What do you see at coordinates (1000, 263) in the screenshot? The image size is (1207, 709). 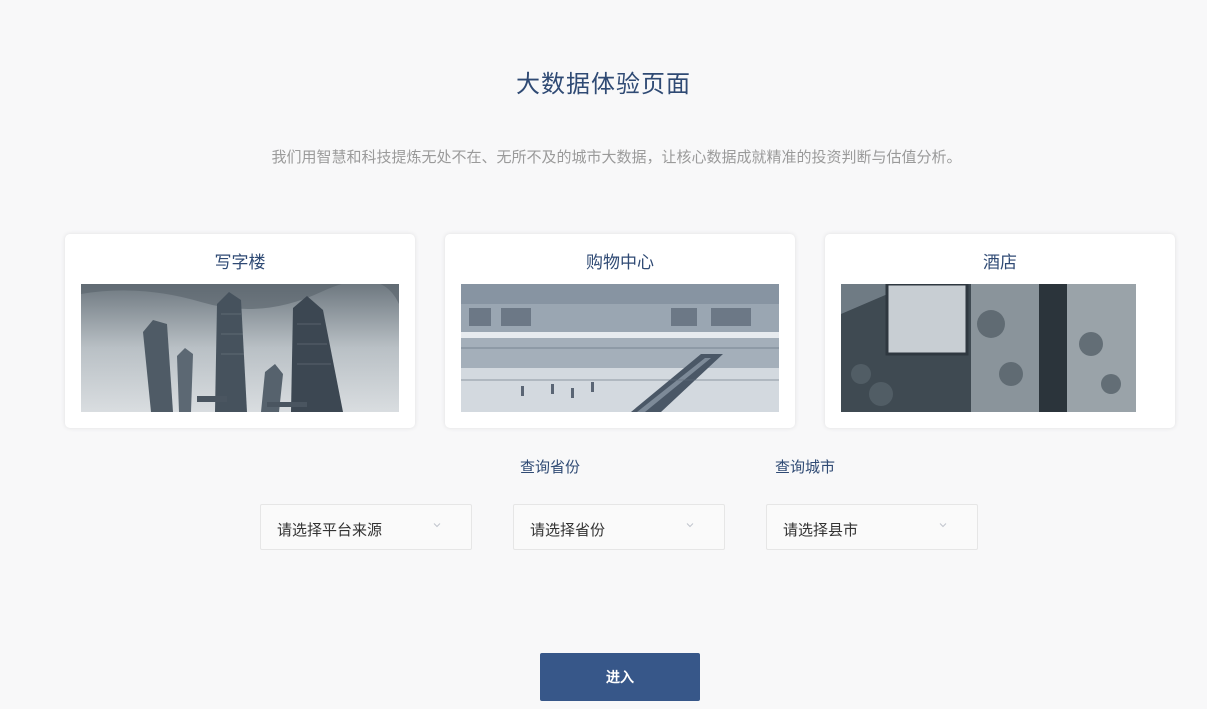 I see `card-hotel-title: 酒店` at bounding box center [1000, 263].